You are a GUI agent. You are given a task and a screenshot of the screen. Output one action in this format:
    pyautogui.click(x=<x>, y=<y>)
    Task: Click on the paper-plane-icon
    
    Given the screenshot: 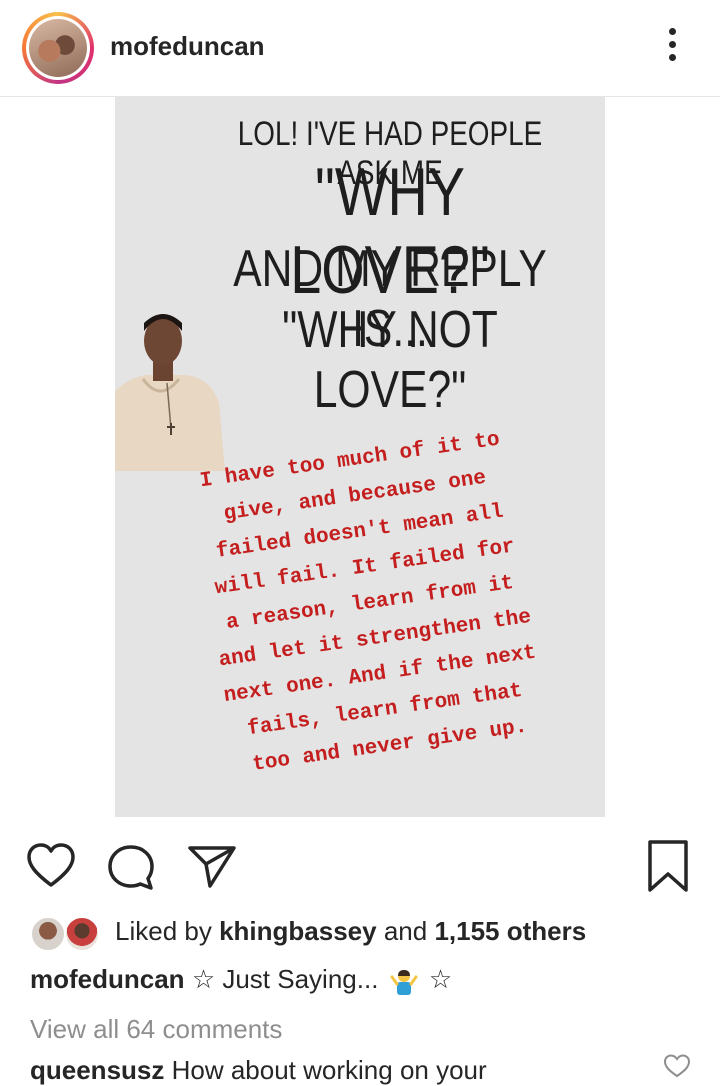 What is the action you would take?
    pyautogui.click(x=212, y=866)
    